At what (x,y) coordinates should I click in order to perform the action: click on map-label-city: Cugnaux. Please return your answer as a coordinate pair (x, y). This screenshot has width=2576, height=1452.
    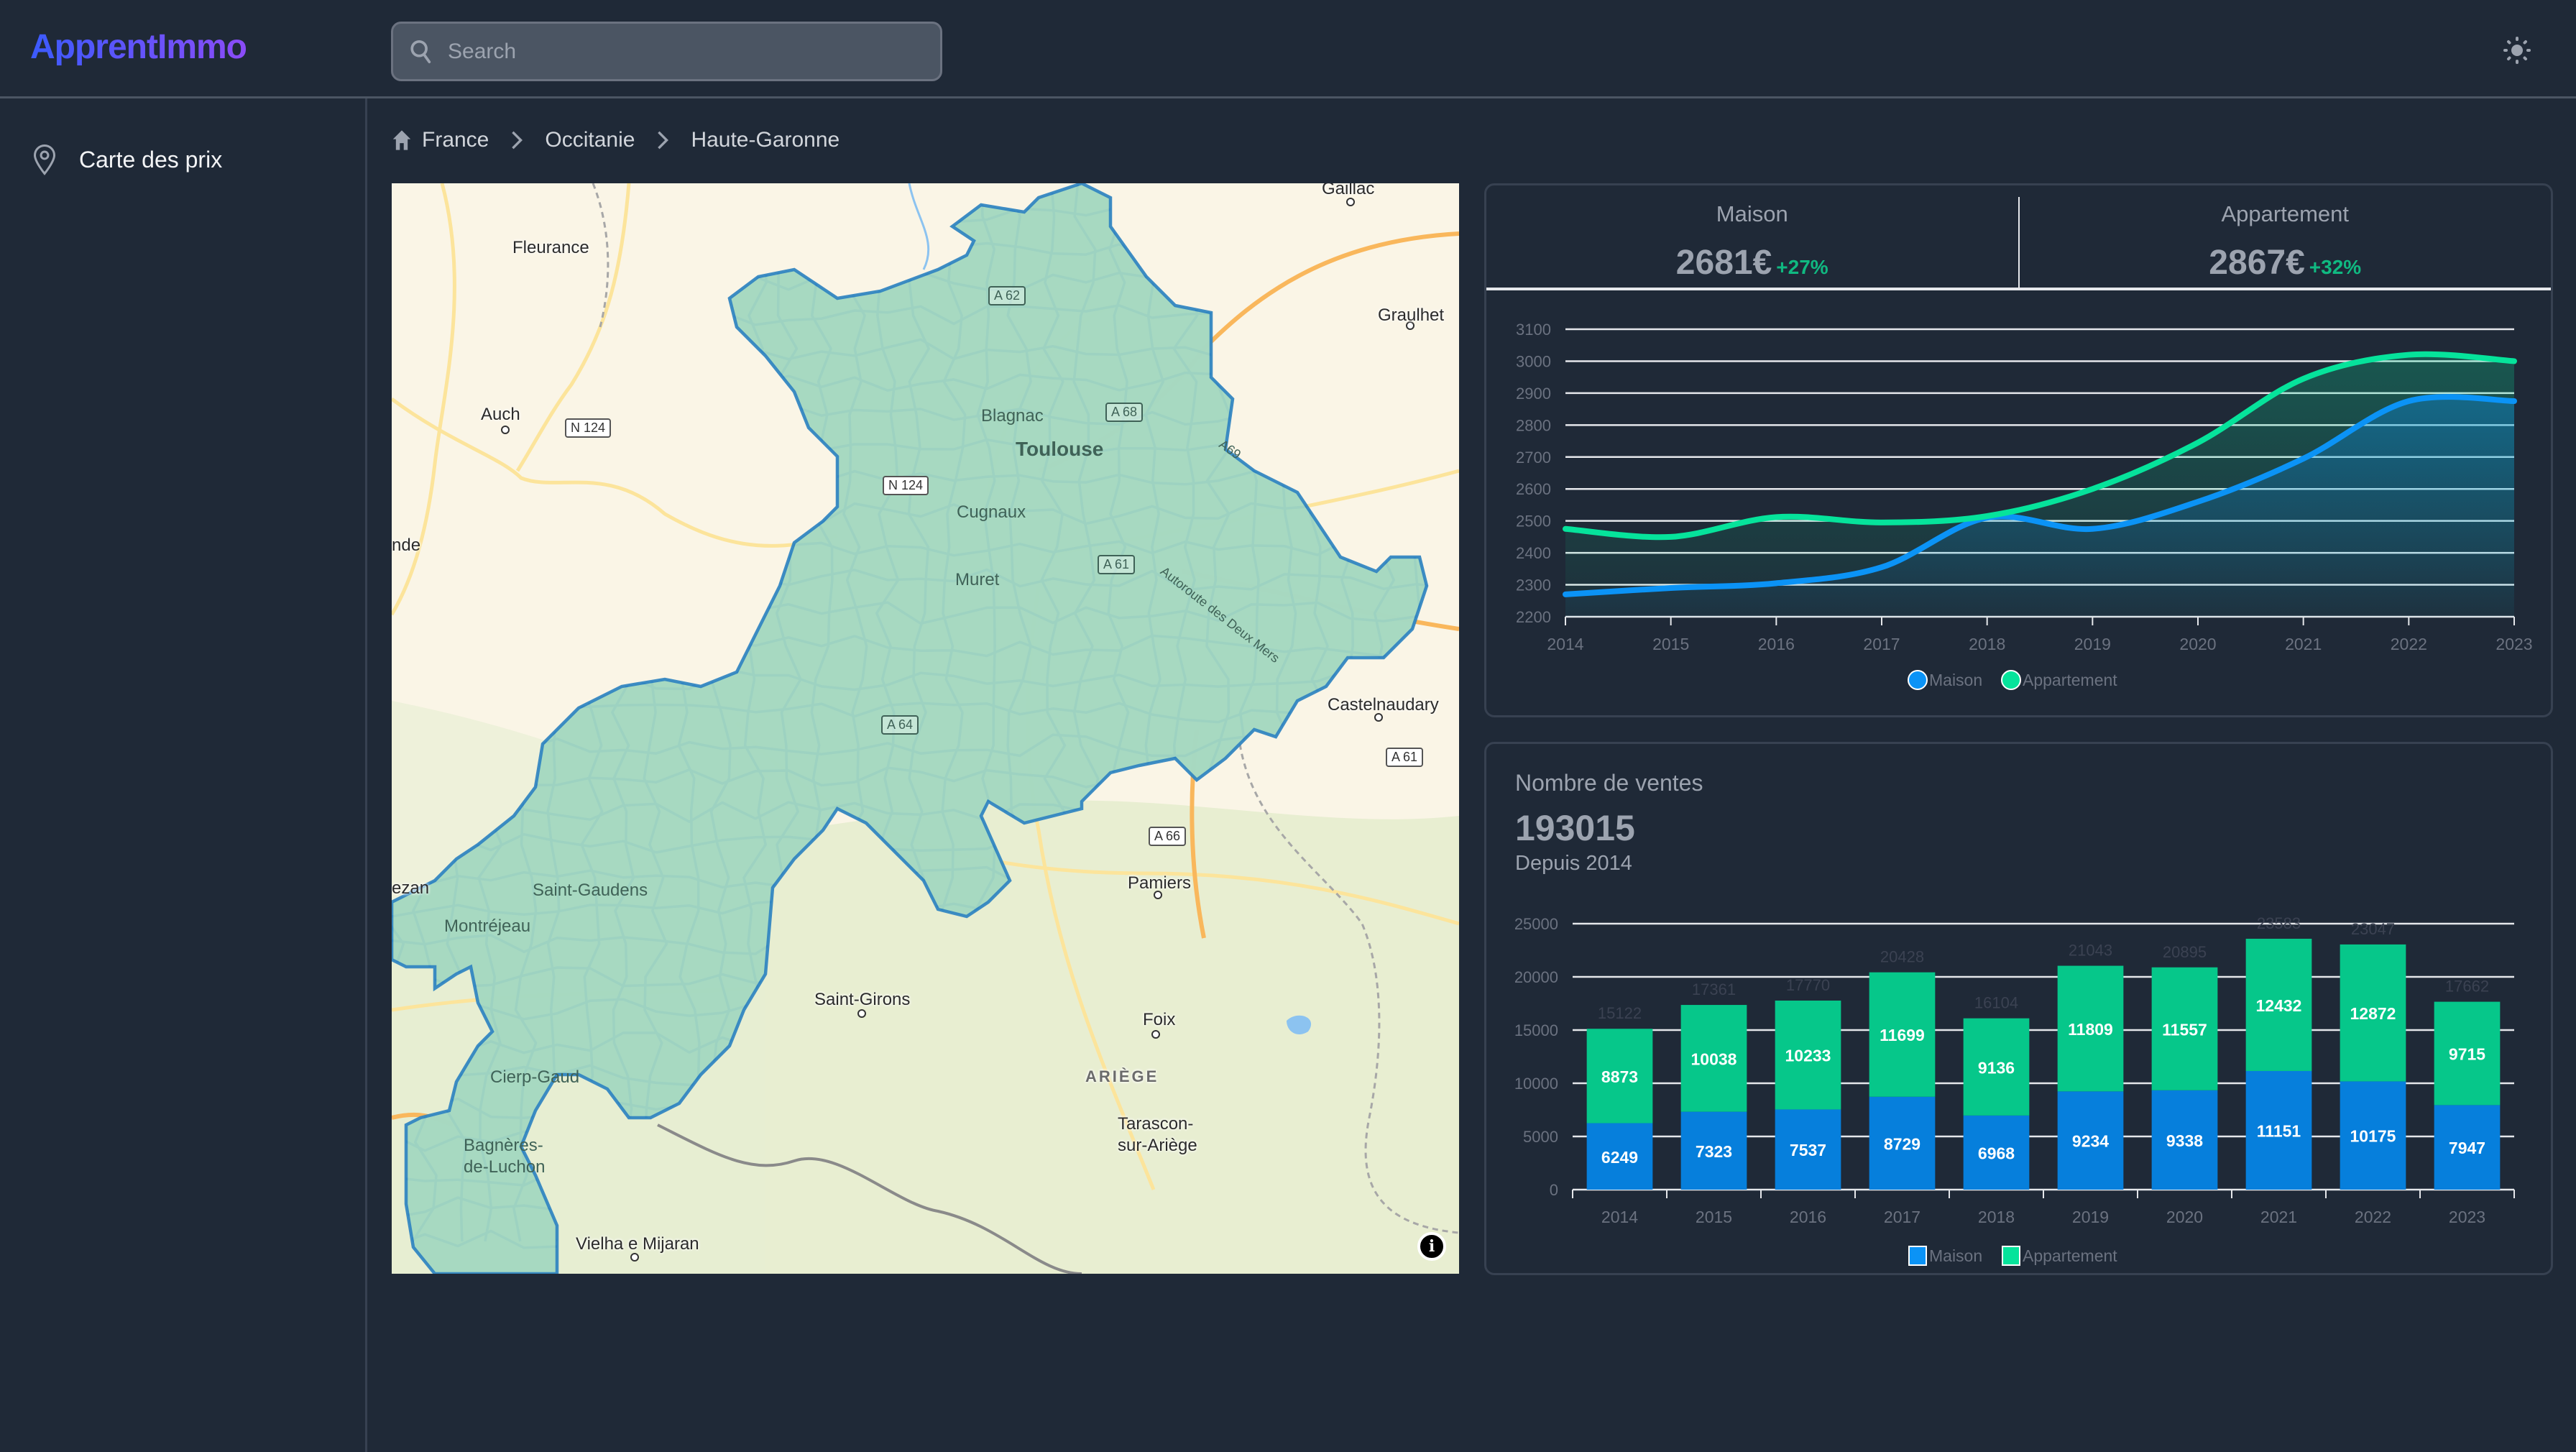
    Looking at the image, I should click on (991, 512).